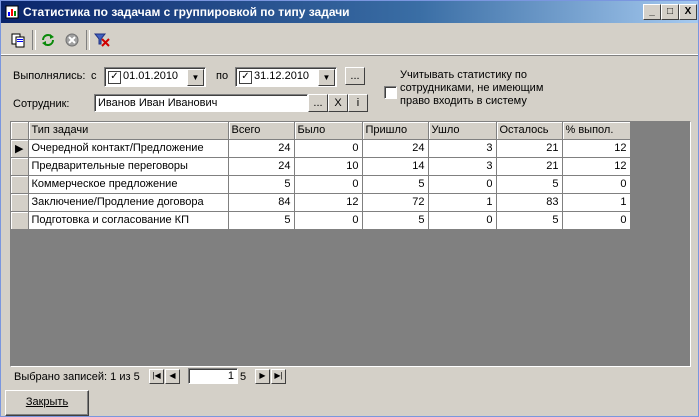 This screenshot has height=417, width=699. What do you see at coordinates (49, 76) in the screenshot?
I see `executed-label: Выполнялись:` at bounding box center [49, 76].